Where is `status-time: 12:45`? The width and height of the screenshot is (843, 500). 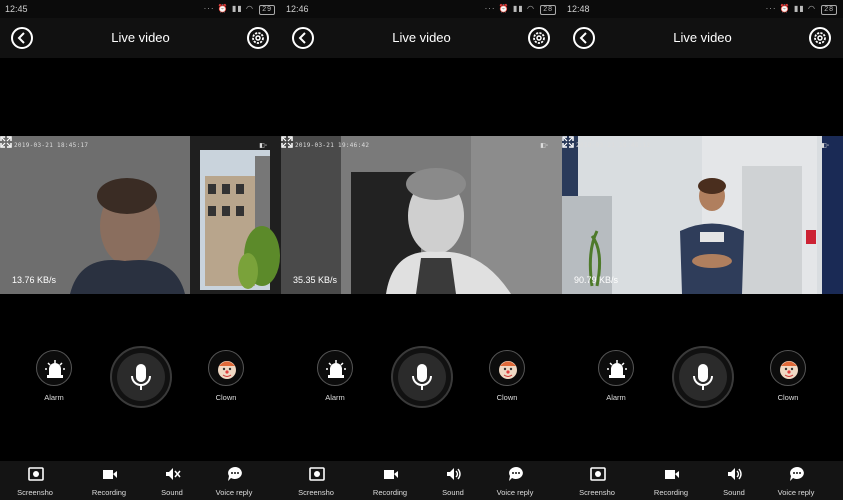
status-time: 12:45 is located at coordinates (16, 9).